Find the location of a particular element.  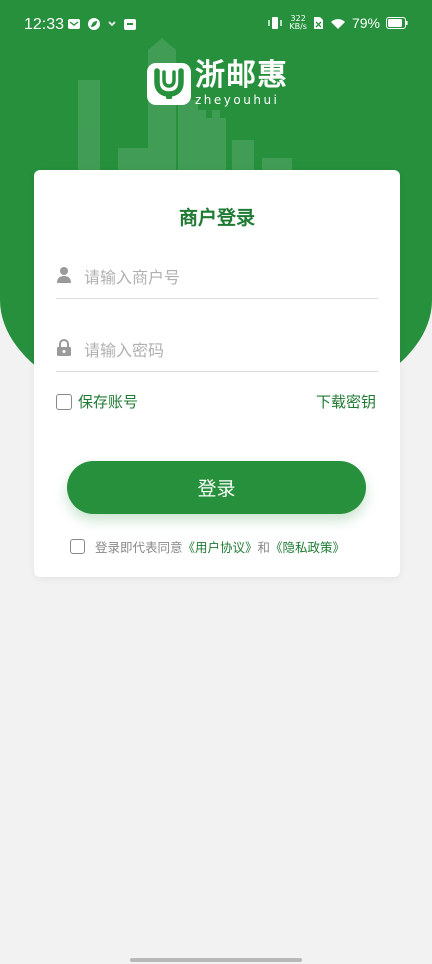

app-logo: 浙邮惠 zheyouhui is located at coordinates (217, 83).